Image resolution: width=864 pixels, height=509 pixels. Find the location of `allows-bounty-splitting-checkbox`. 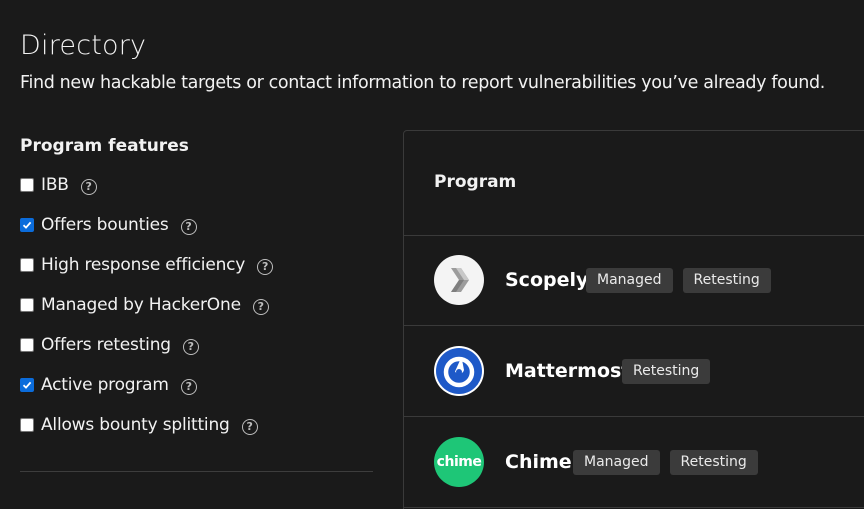

allows-bounty-splitting-checkbox is located at coordinates (27, 425).